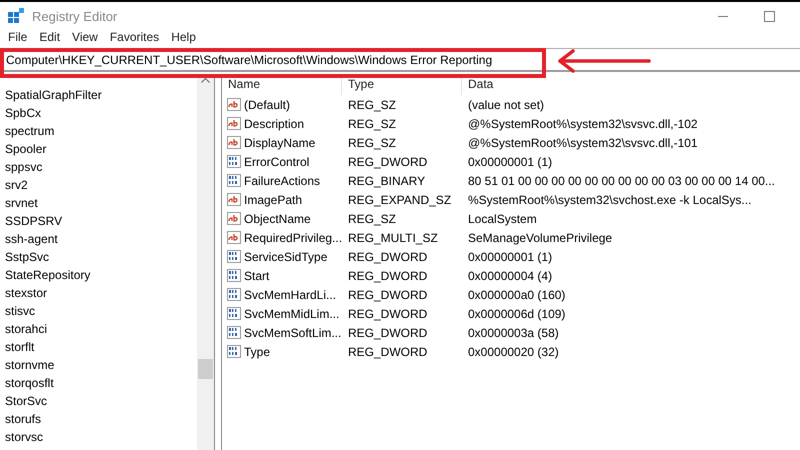 The image size is (800, 450). Describe the element at coordinates (516, 313) in the screenshot. I see `value-data: 0x0000006d (109)` at that location.